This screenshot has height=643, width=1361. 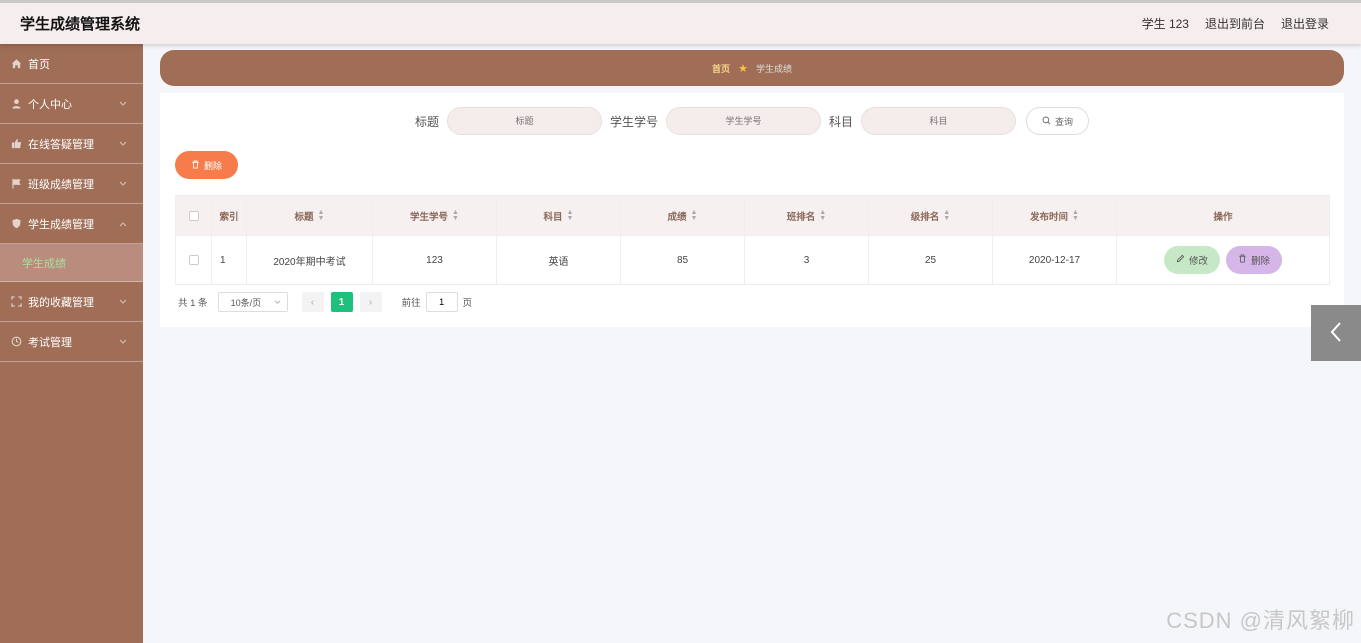 What do you see at coordinates (743, 68) in the screenshot?
I see `star-icon: ★` at bounding box center [743, 68].